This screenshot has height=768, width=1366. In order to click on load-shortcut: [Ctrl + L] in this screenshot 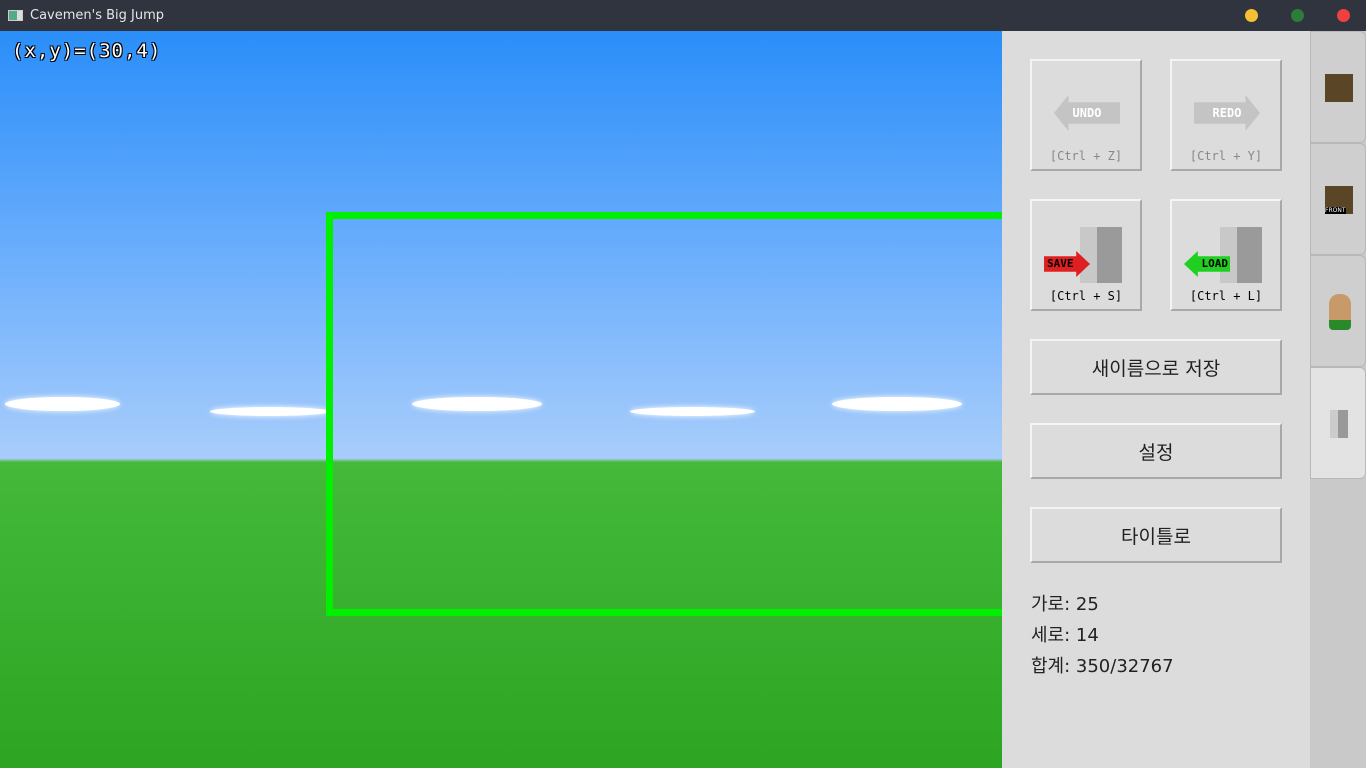, I will do `click(1226, 296)`.